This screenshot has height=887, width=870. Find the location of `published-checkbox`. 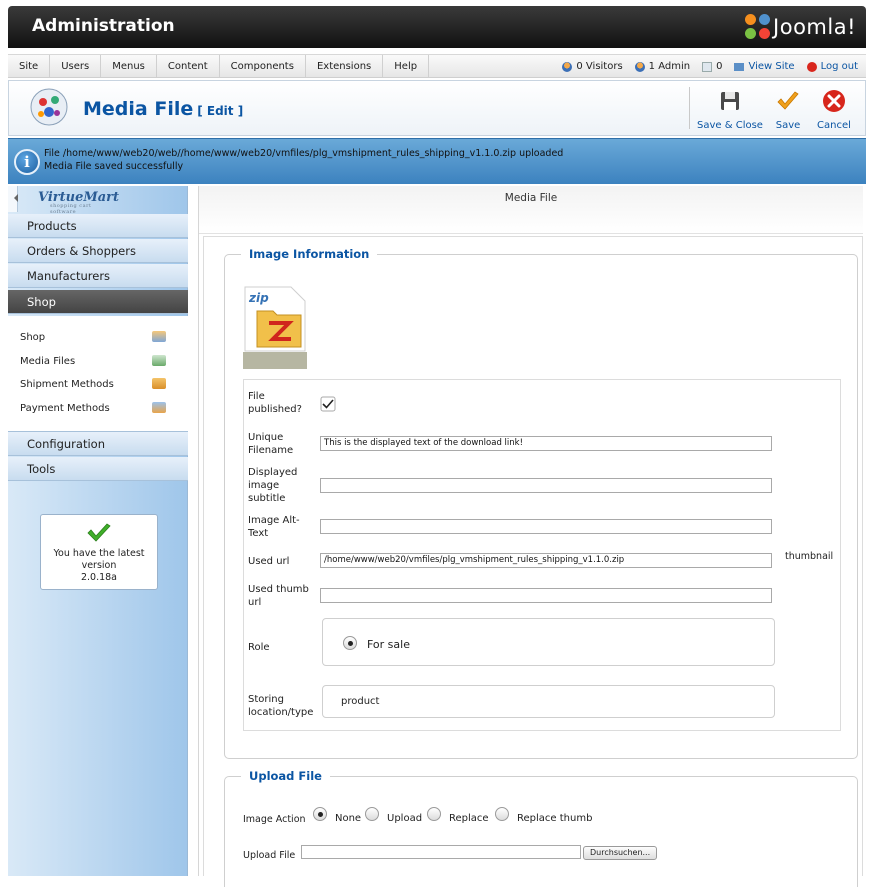

published-checkbox is located at coordinates (328, 404).